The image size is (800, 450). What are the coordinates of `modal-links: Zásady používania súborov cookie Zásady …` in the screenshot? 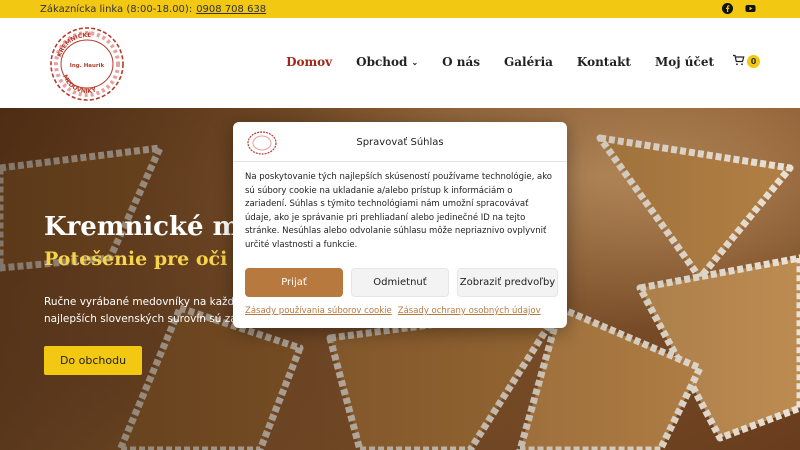 It's located at (393, 311).